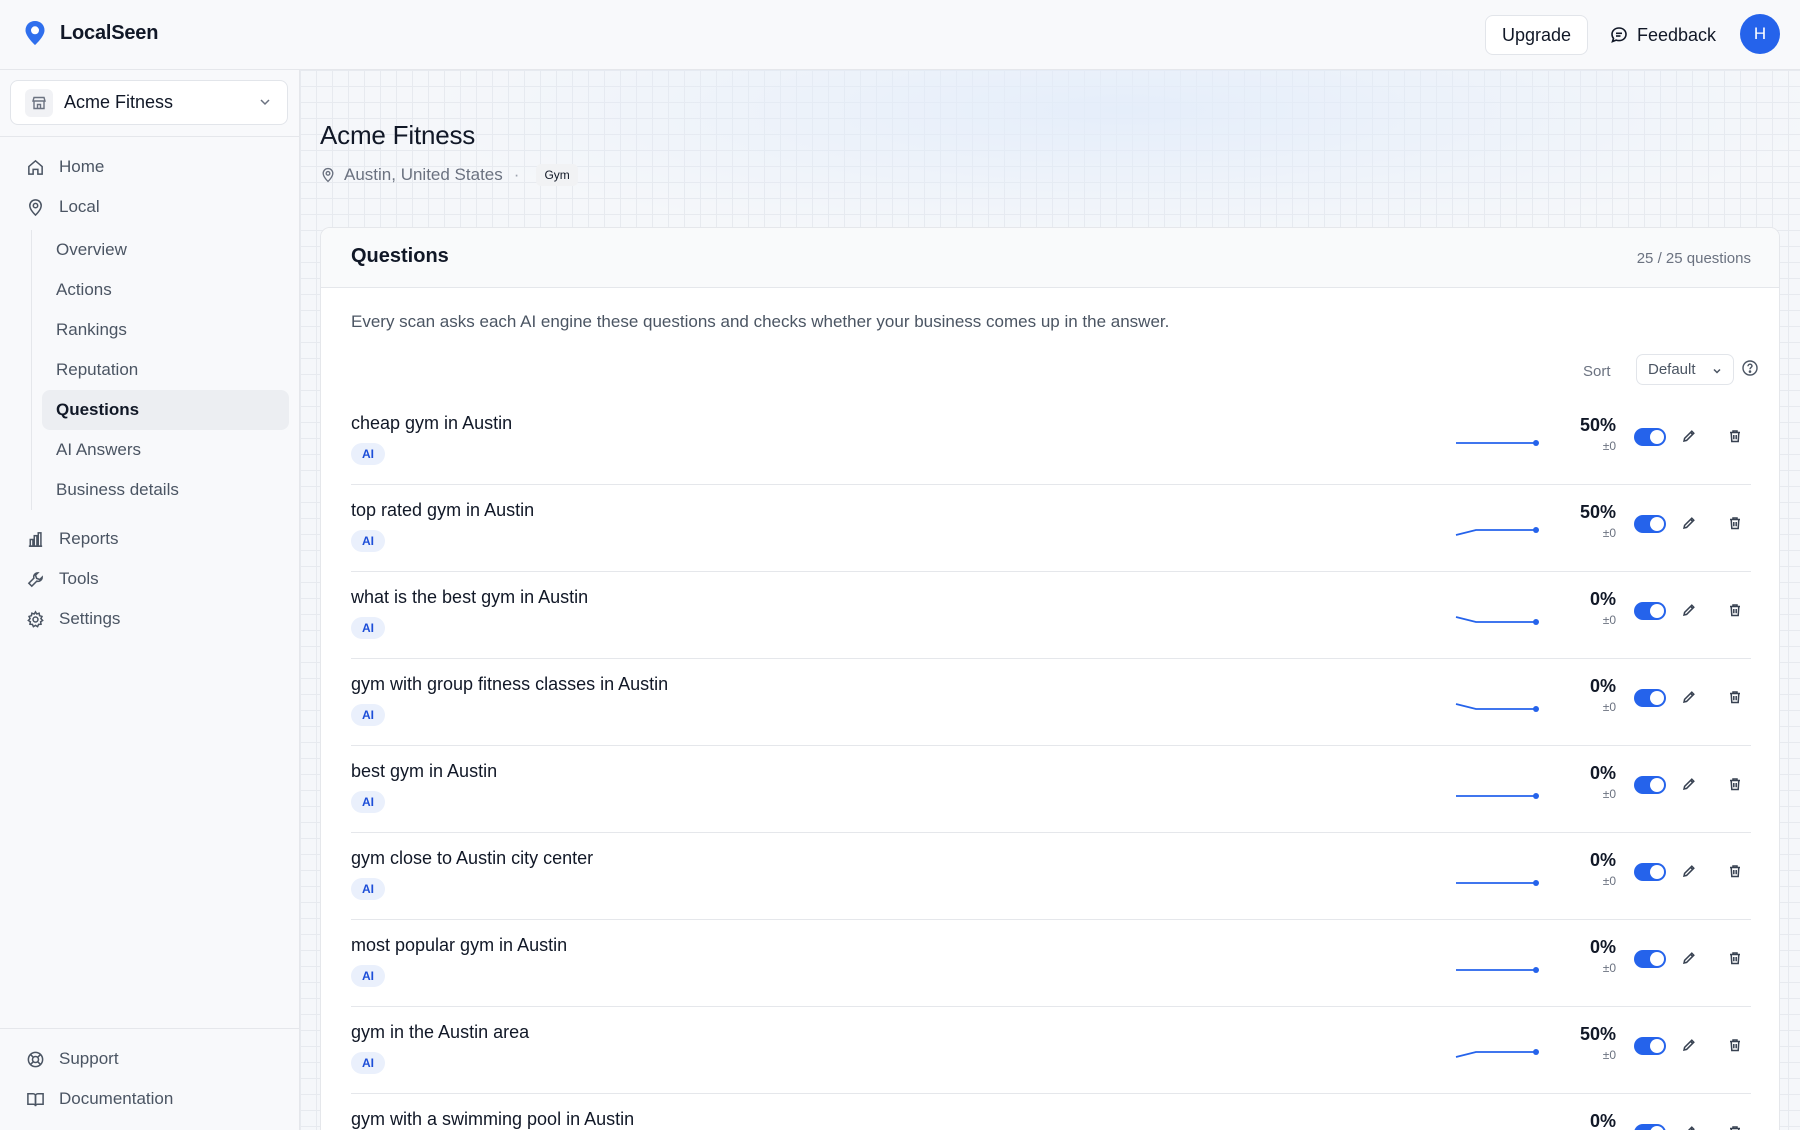  What do you see at coordinates (1717, 371) in the screenshot?
I see `chevron-down-icon` at bounding box center [1717, 371].